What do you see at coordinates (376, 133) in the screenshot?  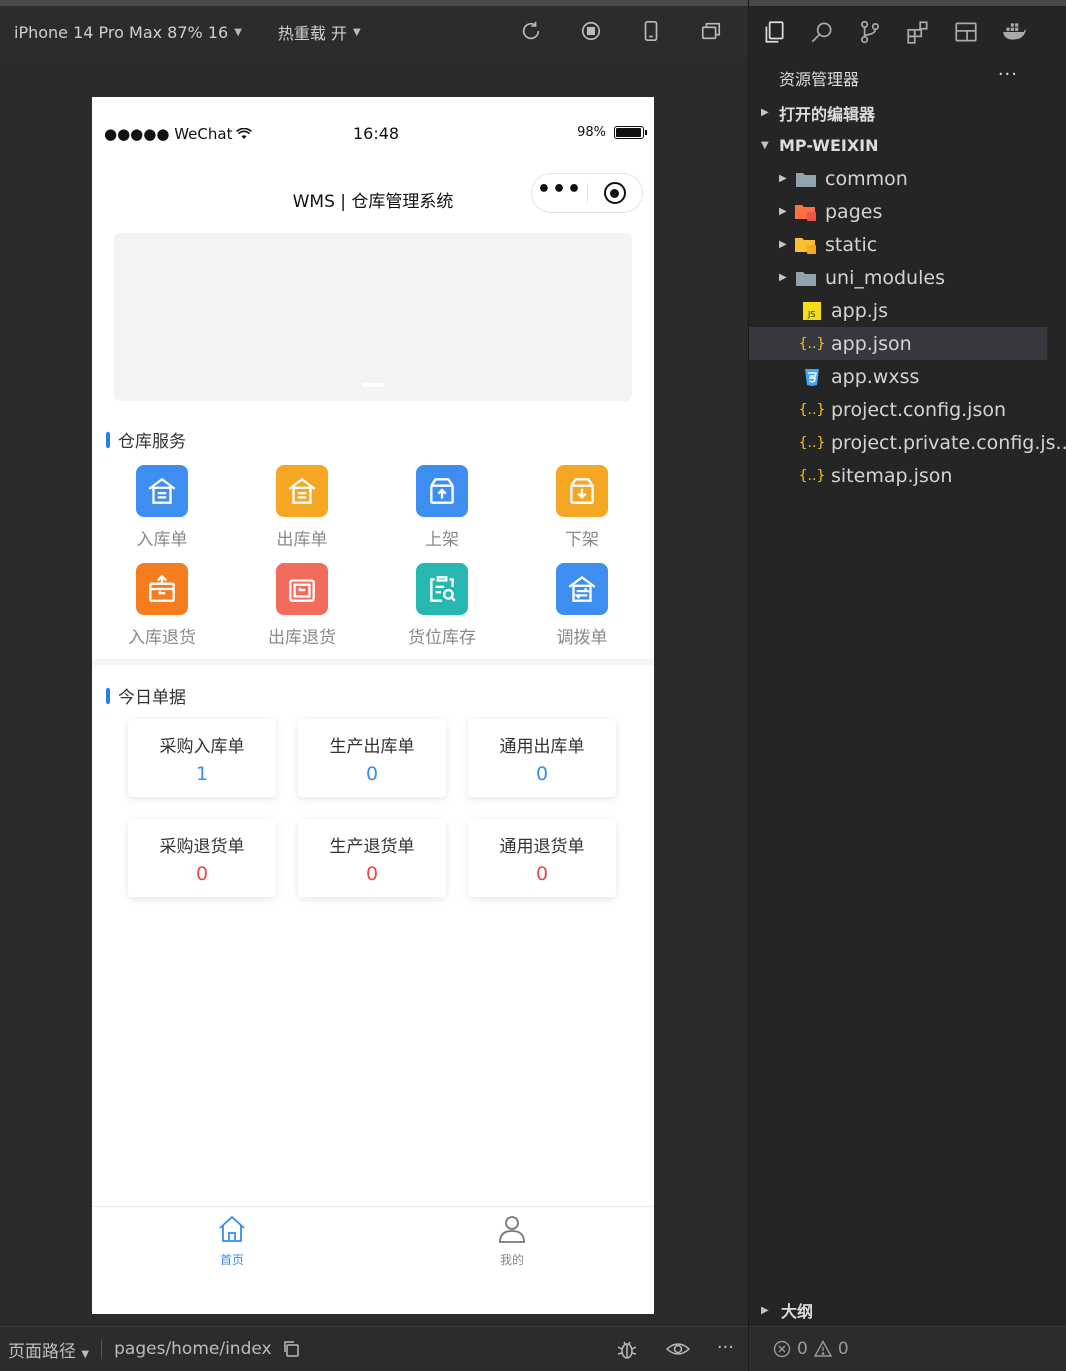 I see `status-time: 16:48` at bounding box center [376, 133].